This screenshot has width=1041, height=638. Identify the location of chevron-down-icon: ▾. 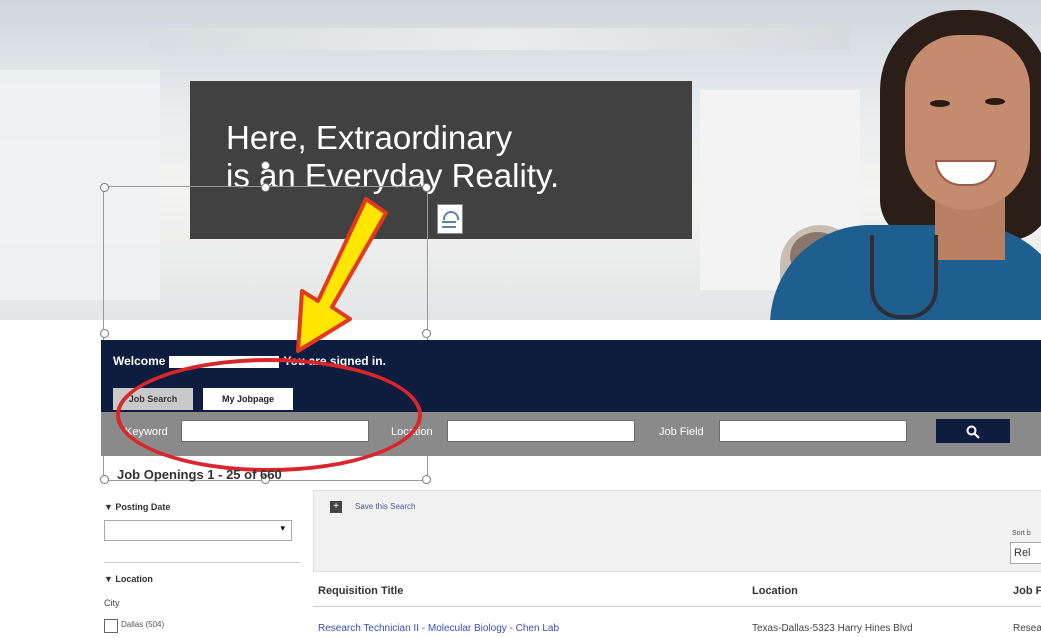
(282, 528).